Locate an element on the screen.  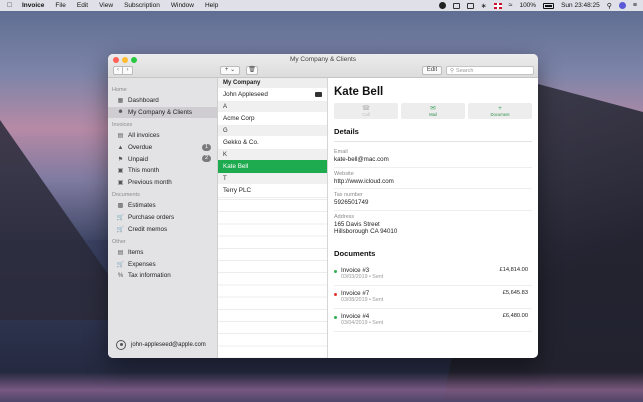
sidebar-item-purchase-orders: 🛒 Purchase orders is located at coordinates (162, 218).